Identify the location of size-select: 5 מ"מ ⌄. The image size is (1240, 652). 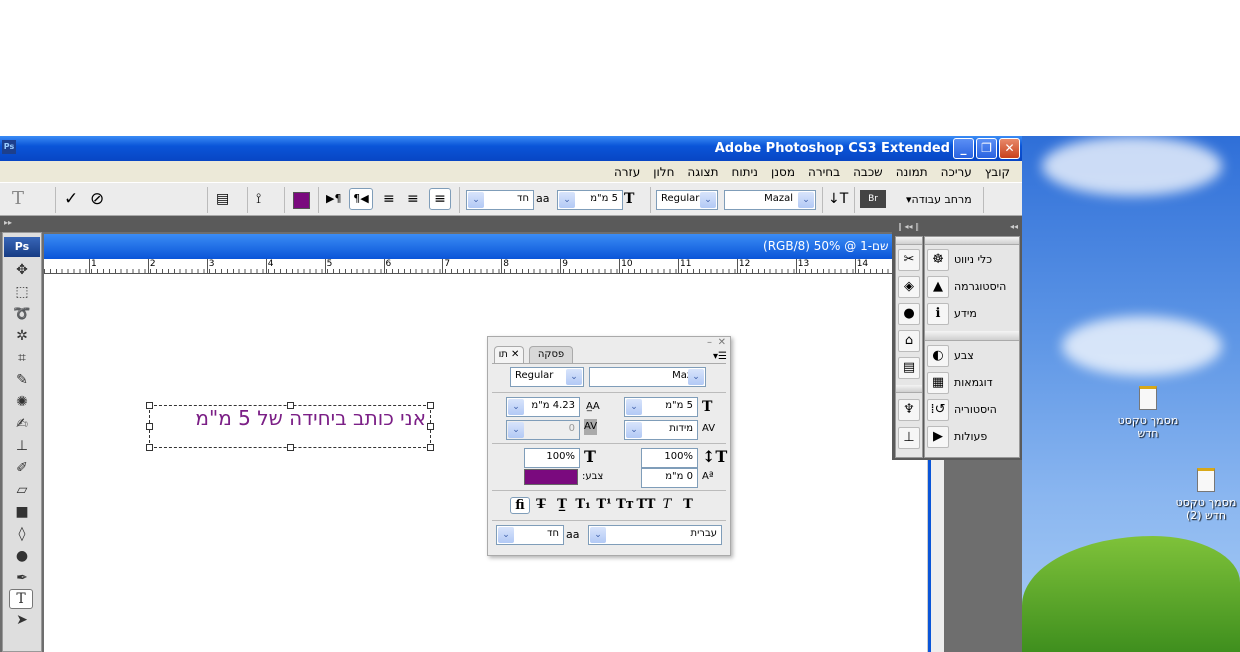
(661, 407).